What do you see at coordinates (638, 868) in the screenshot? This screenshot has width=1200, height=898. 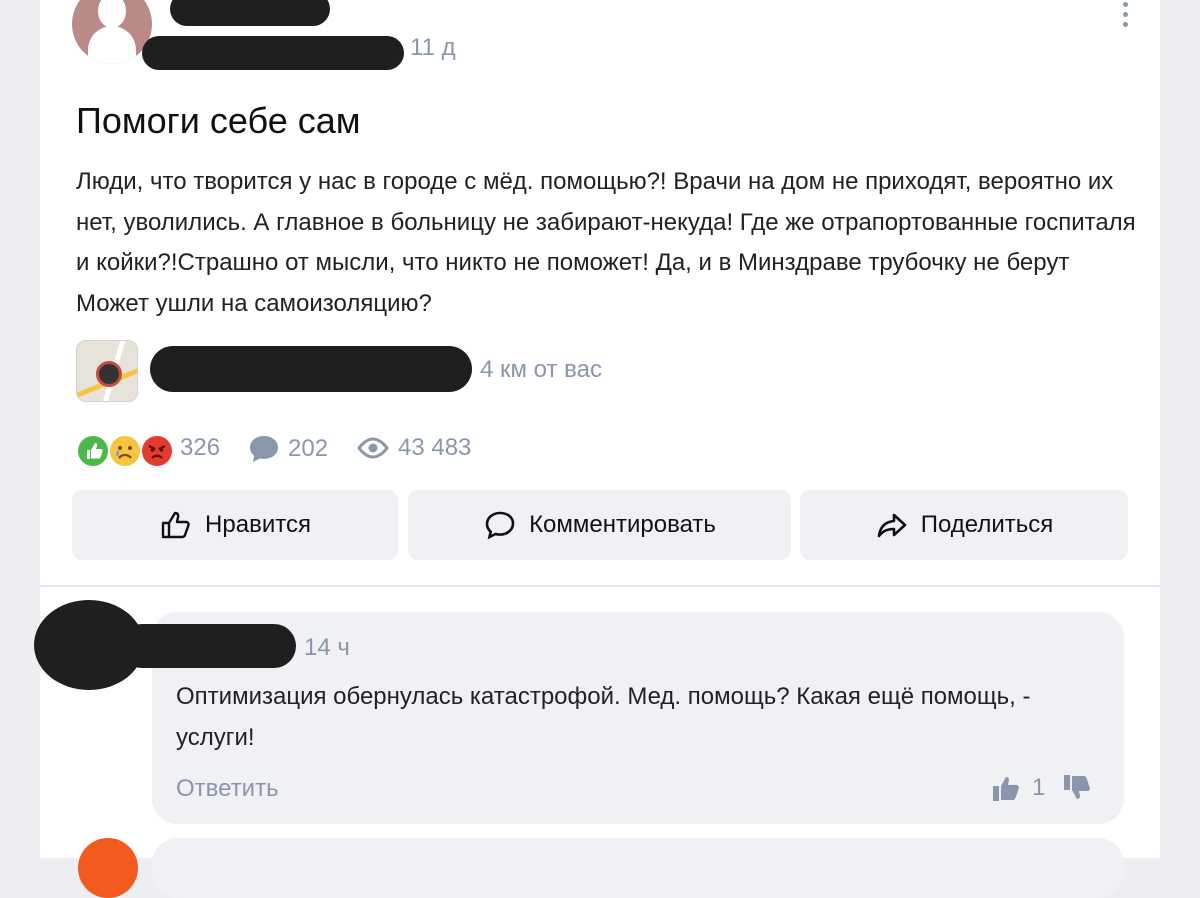 I see `next-comment-bubble` at bounding box center [638, 868].